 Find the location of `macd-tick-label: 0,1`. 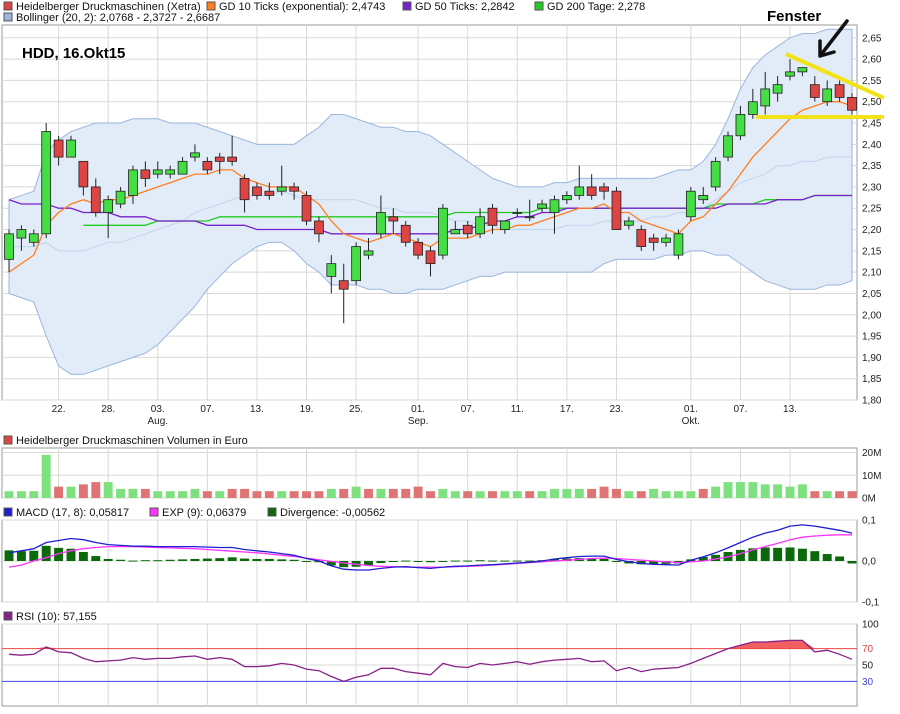

macd-tick-label: 0,1 is located at coordinates (869, 521).